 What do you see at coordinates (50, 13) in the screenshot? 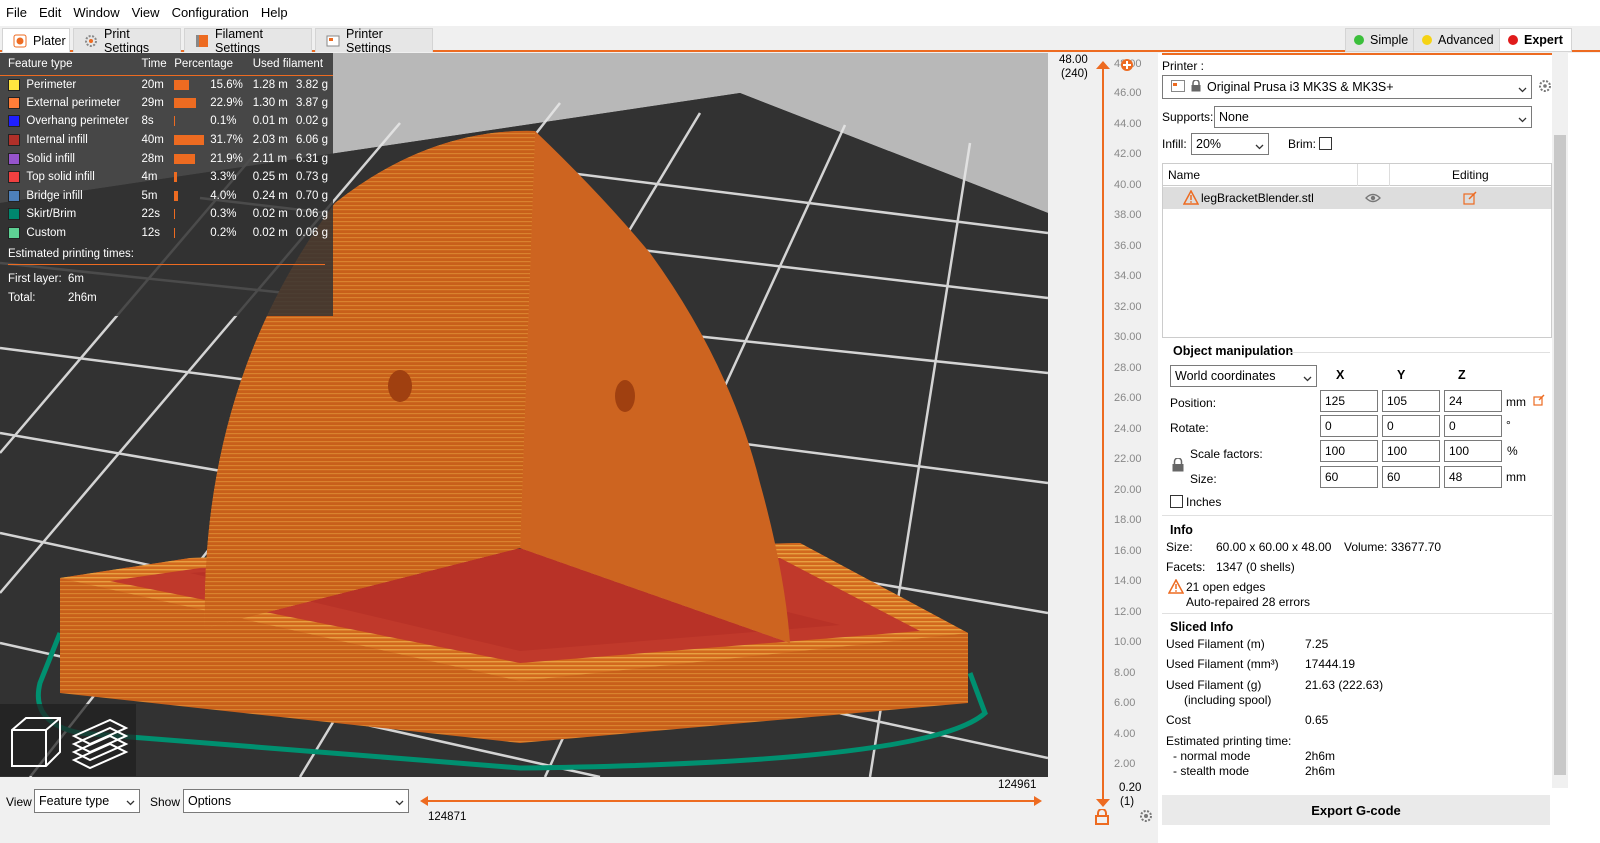
I see `menu-edit: Edit` at bounding box center [50, 13].